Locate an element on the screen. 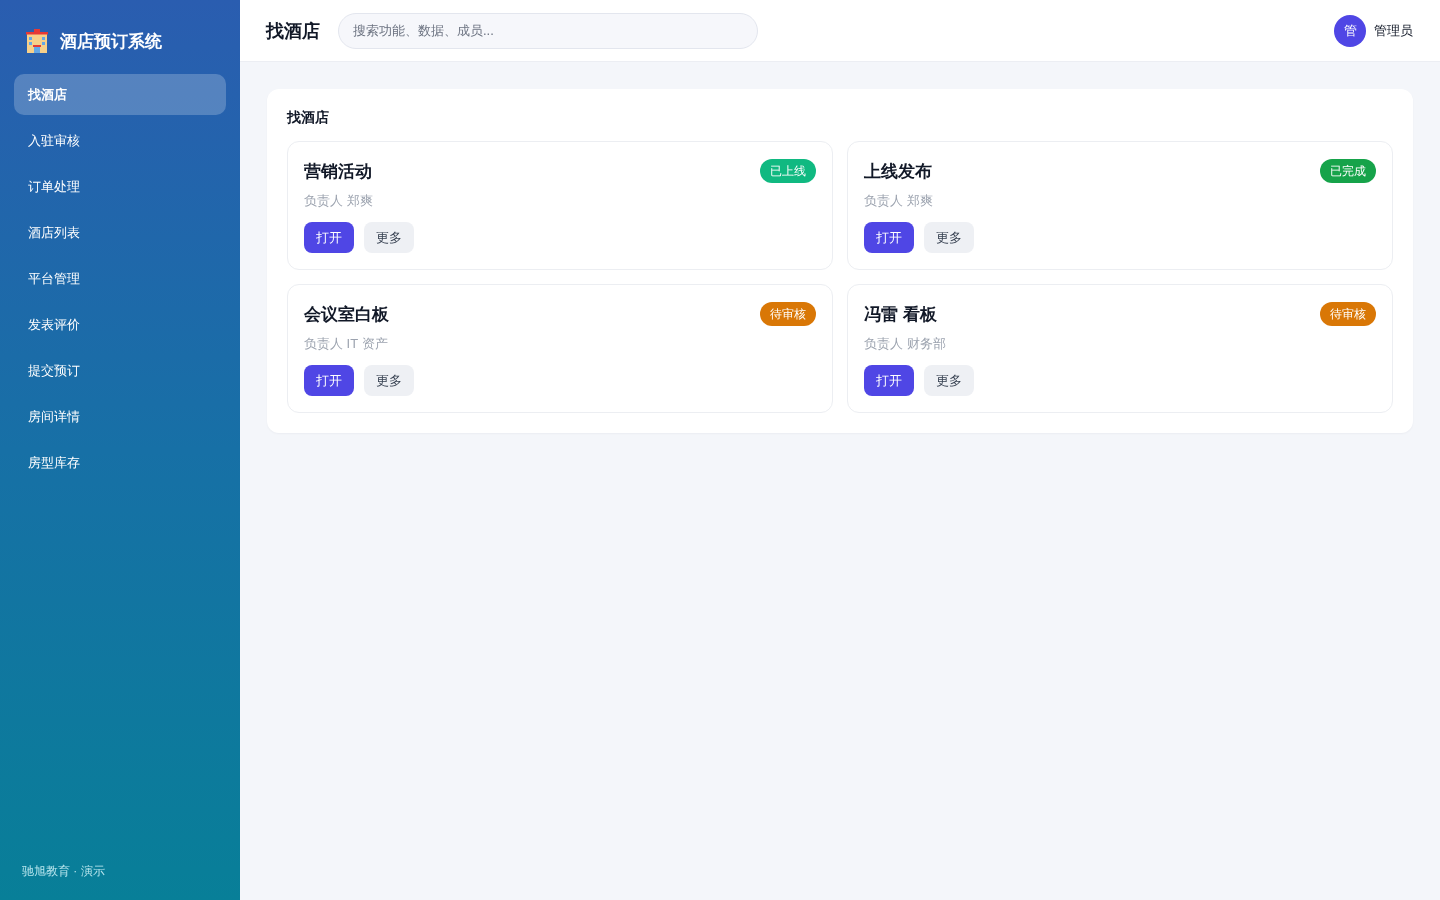 The height and width of the screenshot is (900, 1440). card-title: 营销活动 is located at coordinates (338, 171).